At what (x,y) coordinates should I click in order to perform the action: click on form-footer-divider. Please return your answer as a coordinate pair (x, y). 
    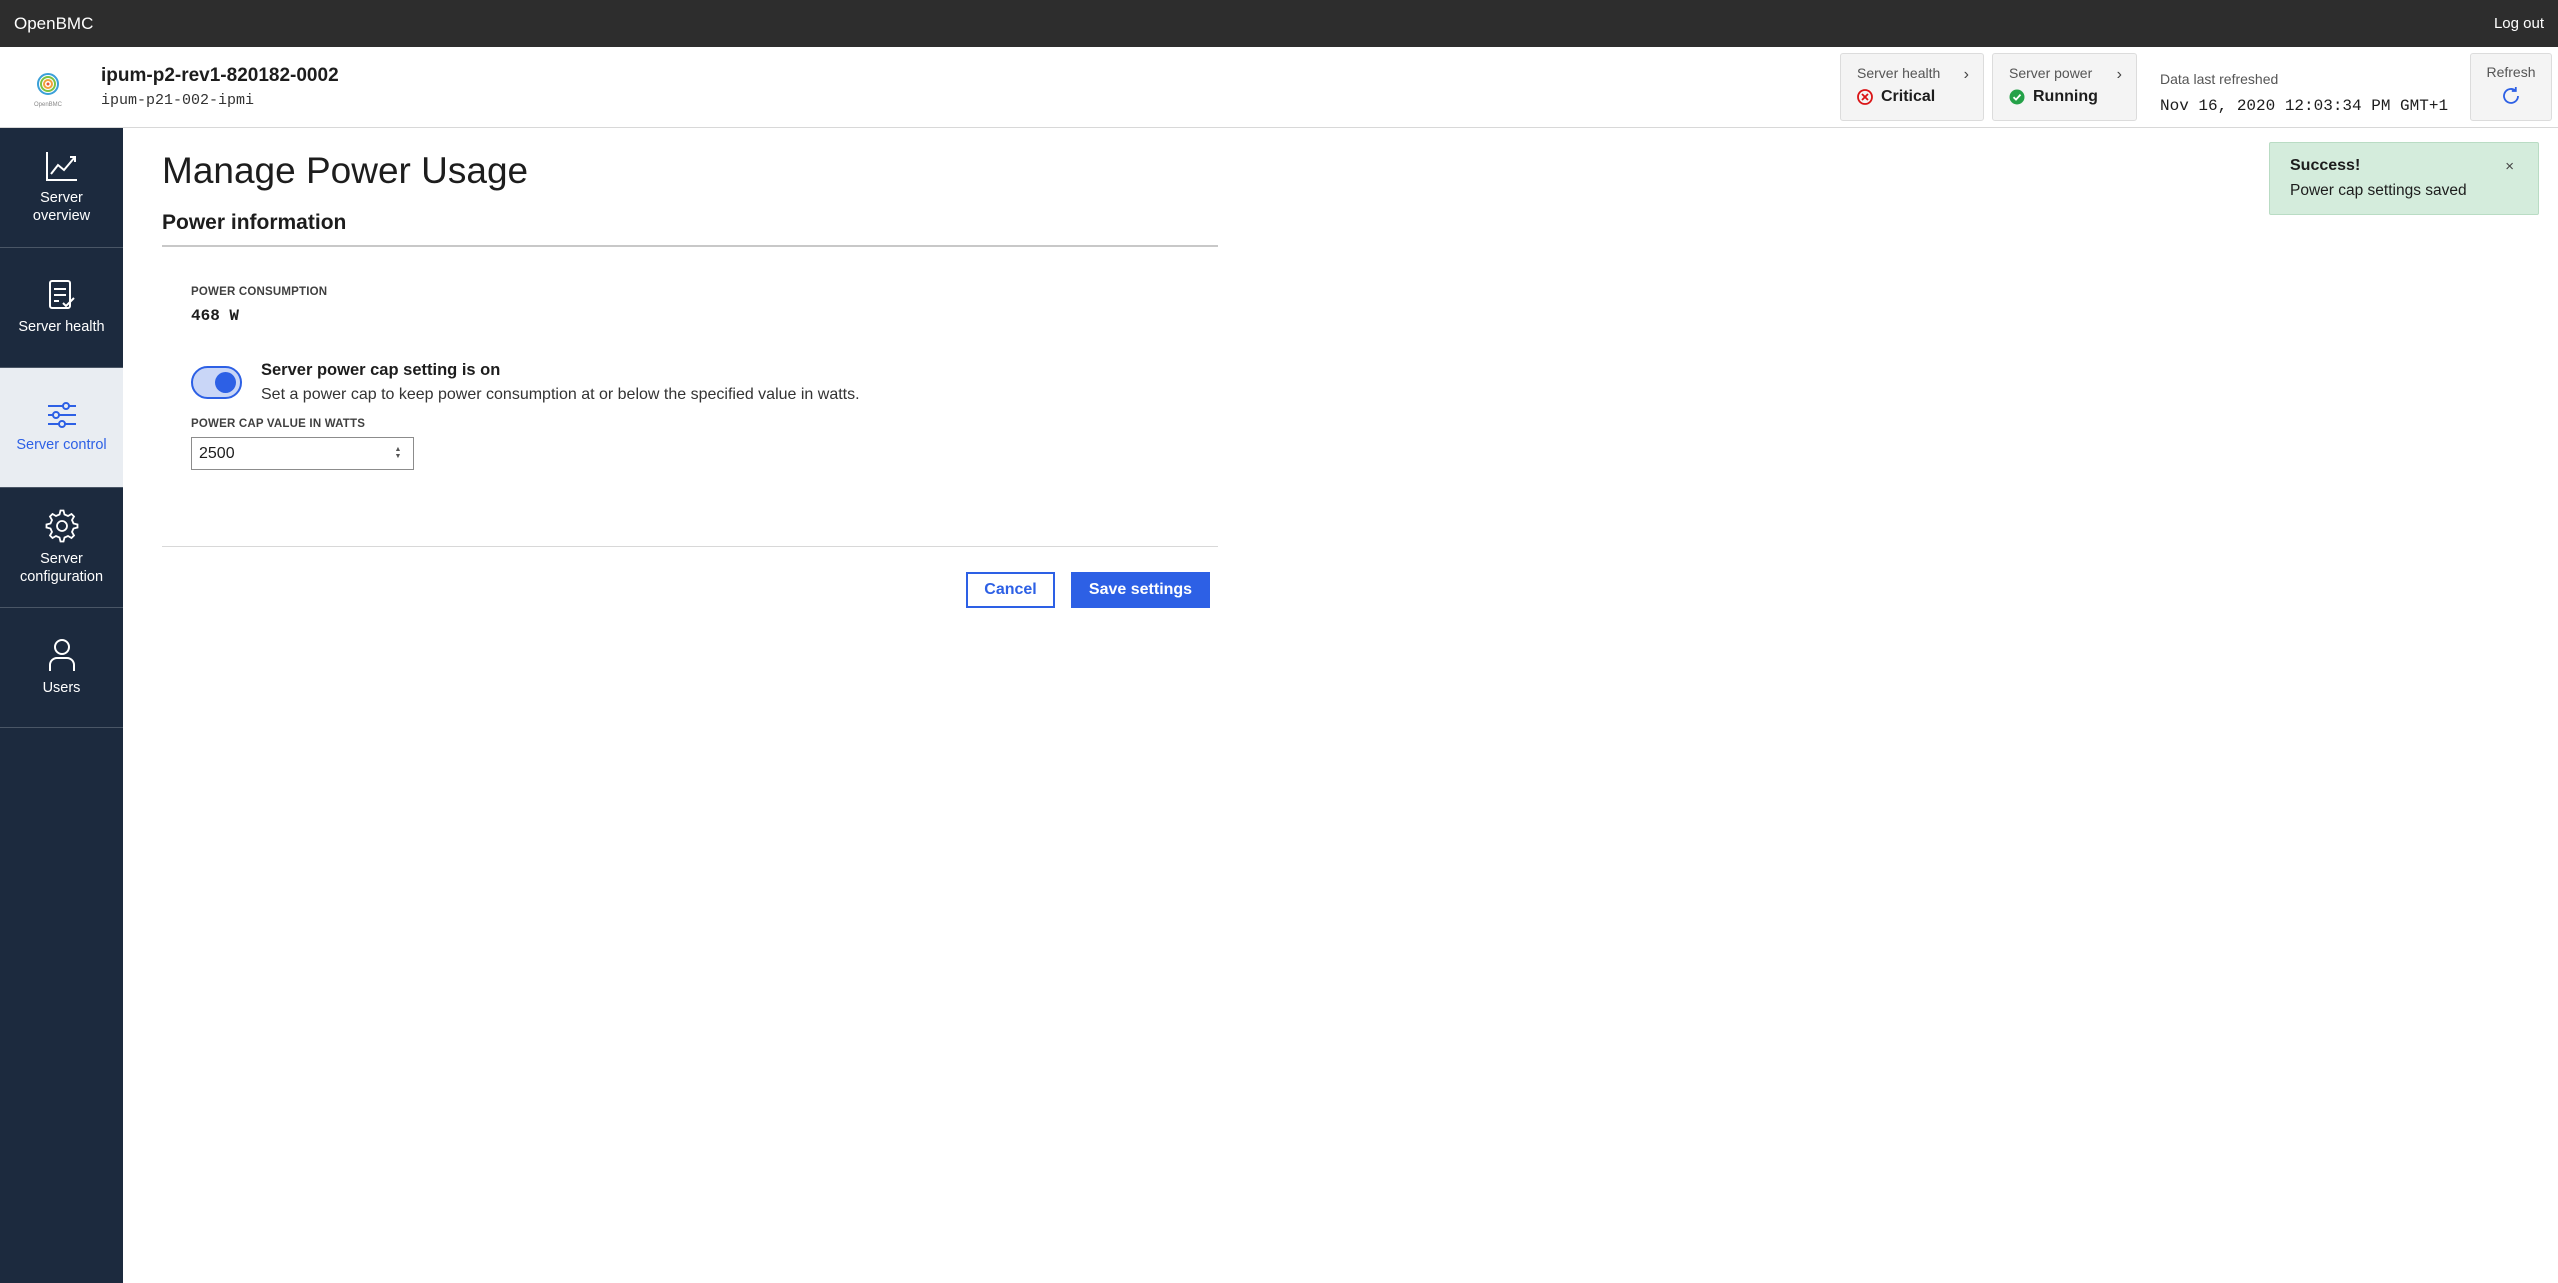
    Looking at the image, I should click on (690, 546).